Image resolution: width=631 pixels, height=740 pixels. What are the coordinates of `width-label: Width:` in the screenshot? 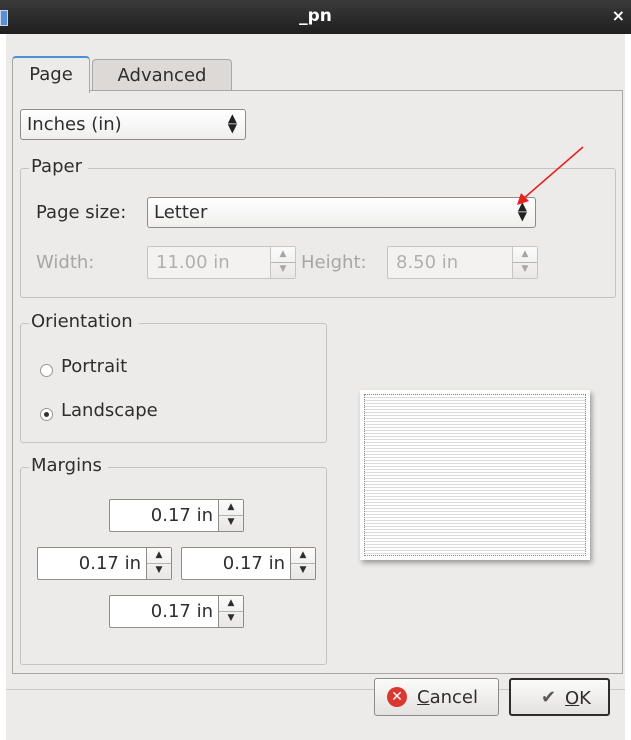 It's located at (65, 262).